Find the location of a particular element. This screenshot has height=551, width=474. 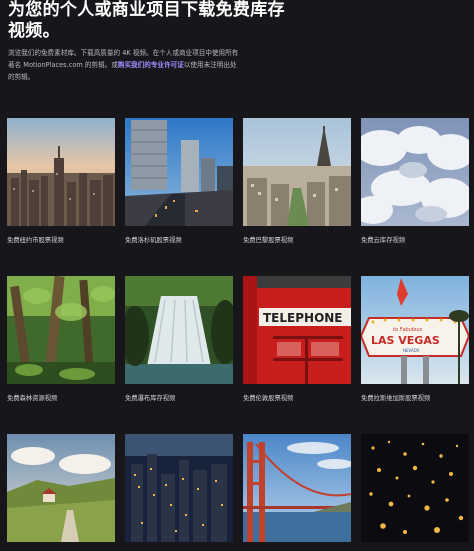

waterfall-thumbnail is located at coordinates (179, 330).